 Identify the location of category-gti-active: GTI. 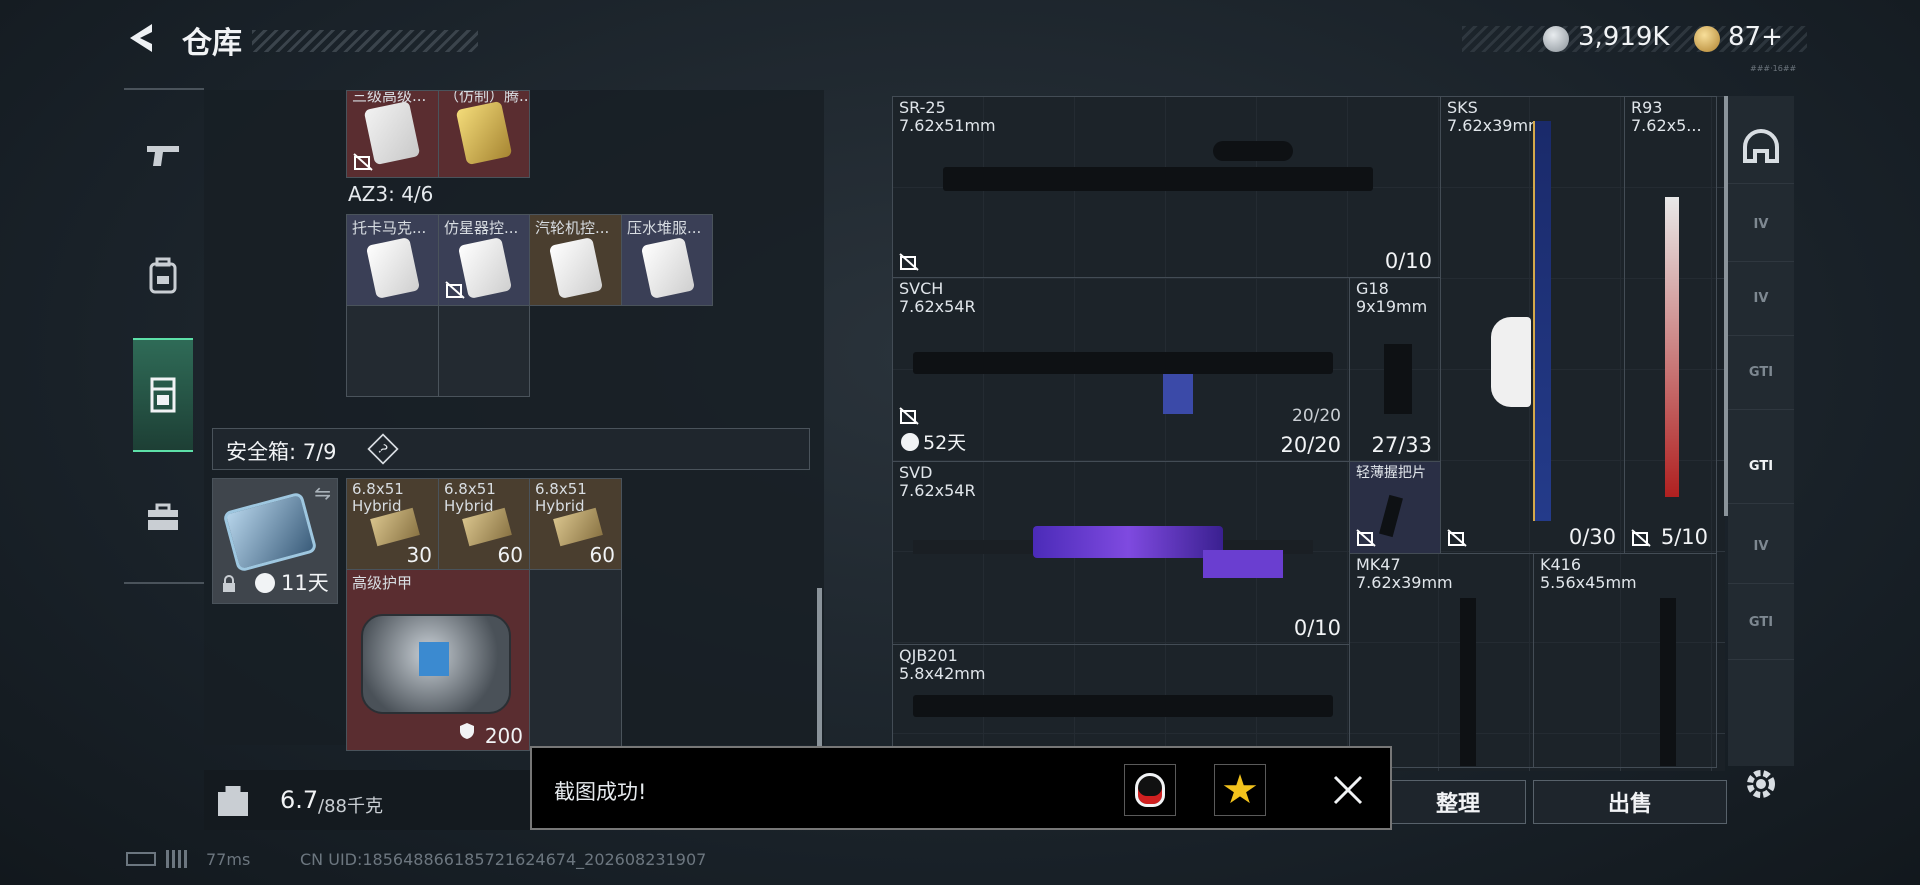
(1761, 467).